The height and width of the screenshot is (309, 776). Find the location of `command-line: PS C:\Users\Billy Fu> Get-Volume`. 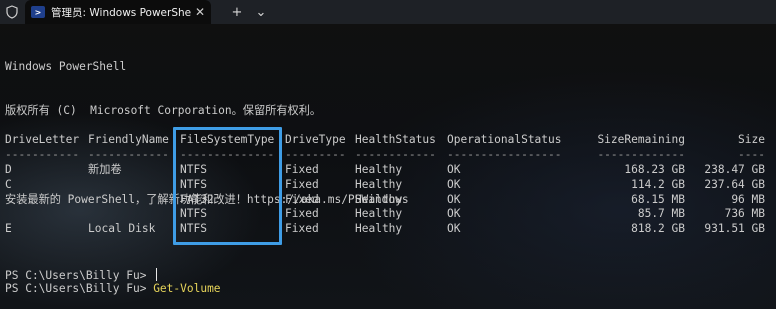

command-line: PS C:\Users\Billy Fu> Get-Volume is located at coordinates (389, 289).